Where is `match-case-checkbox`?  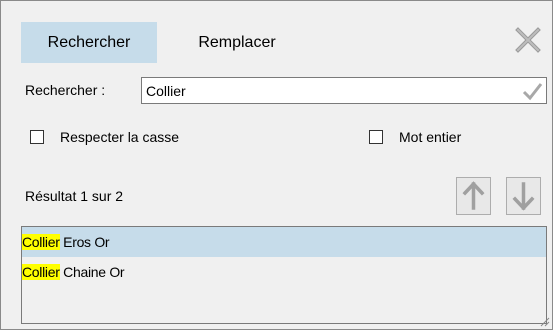 match-case-checkbox is located at coordinates (37, 137).